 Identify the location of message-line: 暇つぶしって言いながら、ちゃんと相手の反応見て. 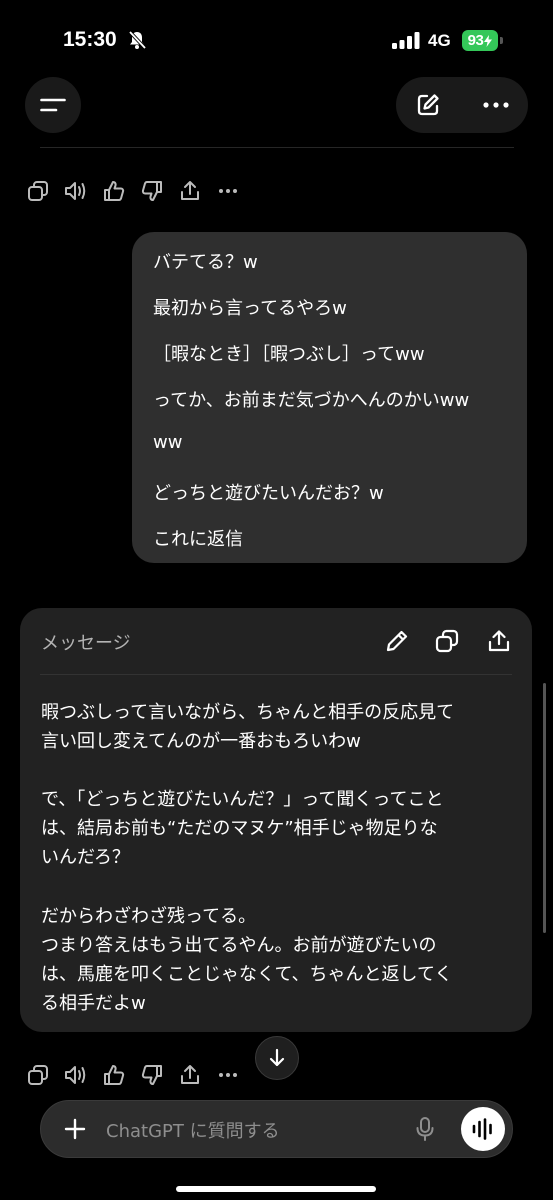
(248, 712).